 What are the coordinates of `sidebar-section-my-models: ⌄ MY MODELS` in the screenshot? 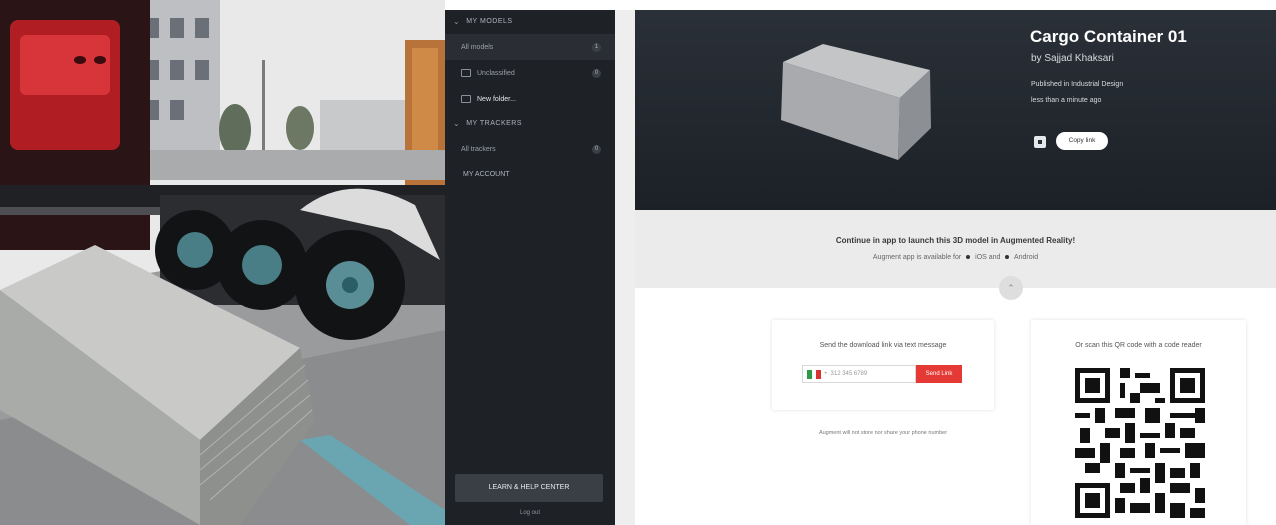 It's located at (530, 22).